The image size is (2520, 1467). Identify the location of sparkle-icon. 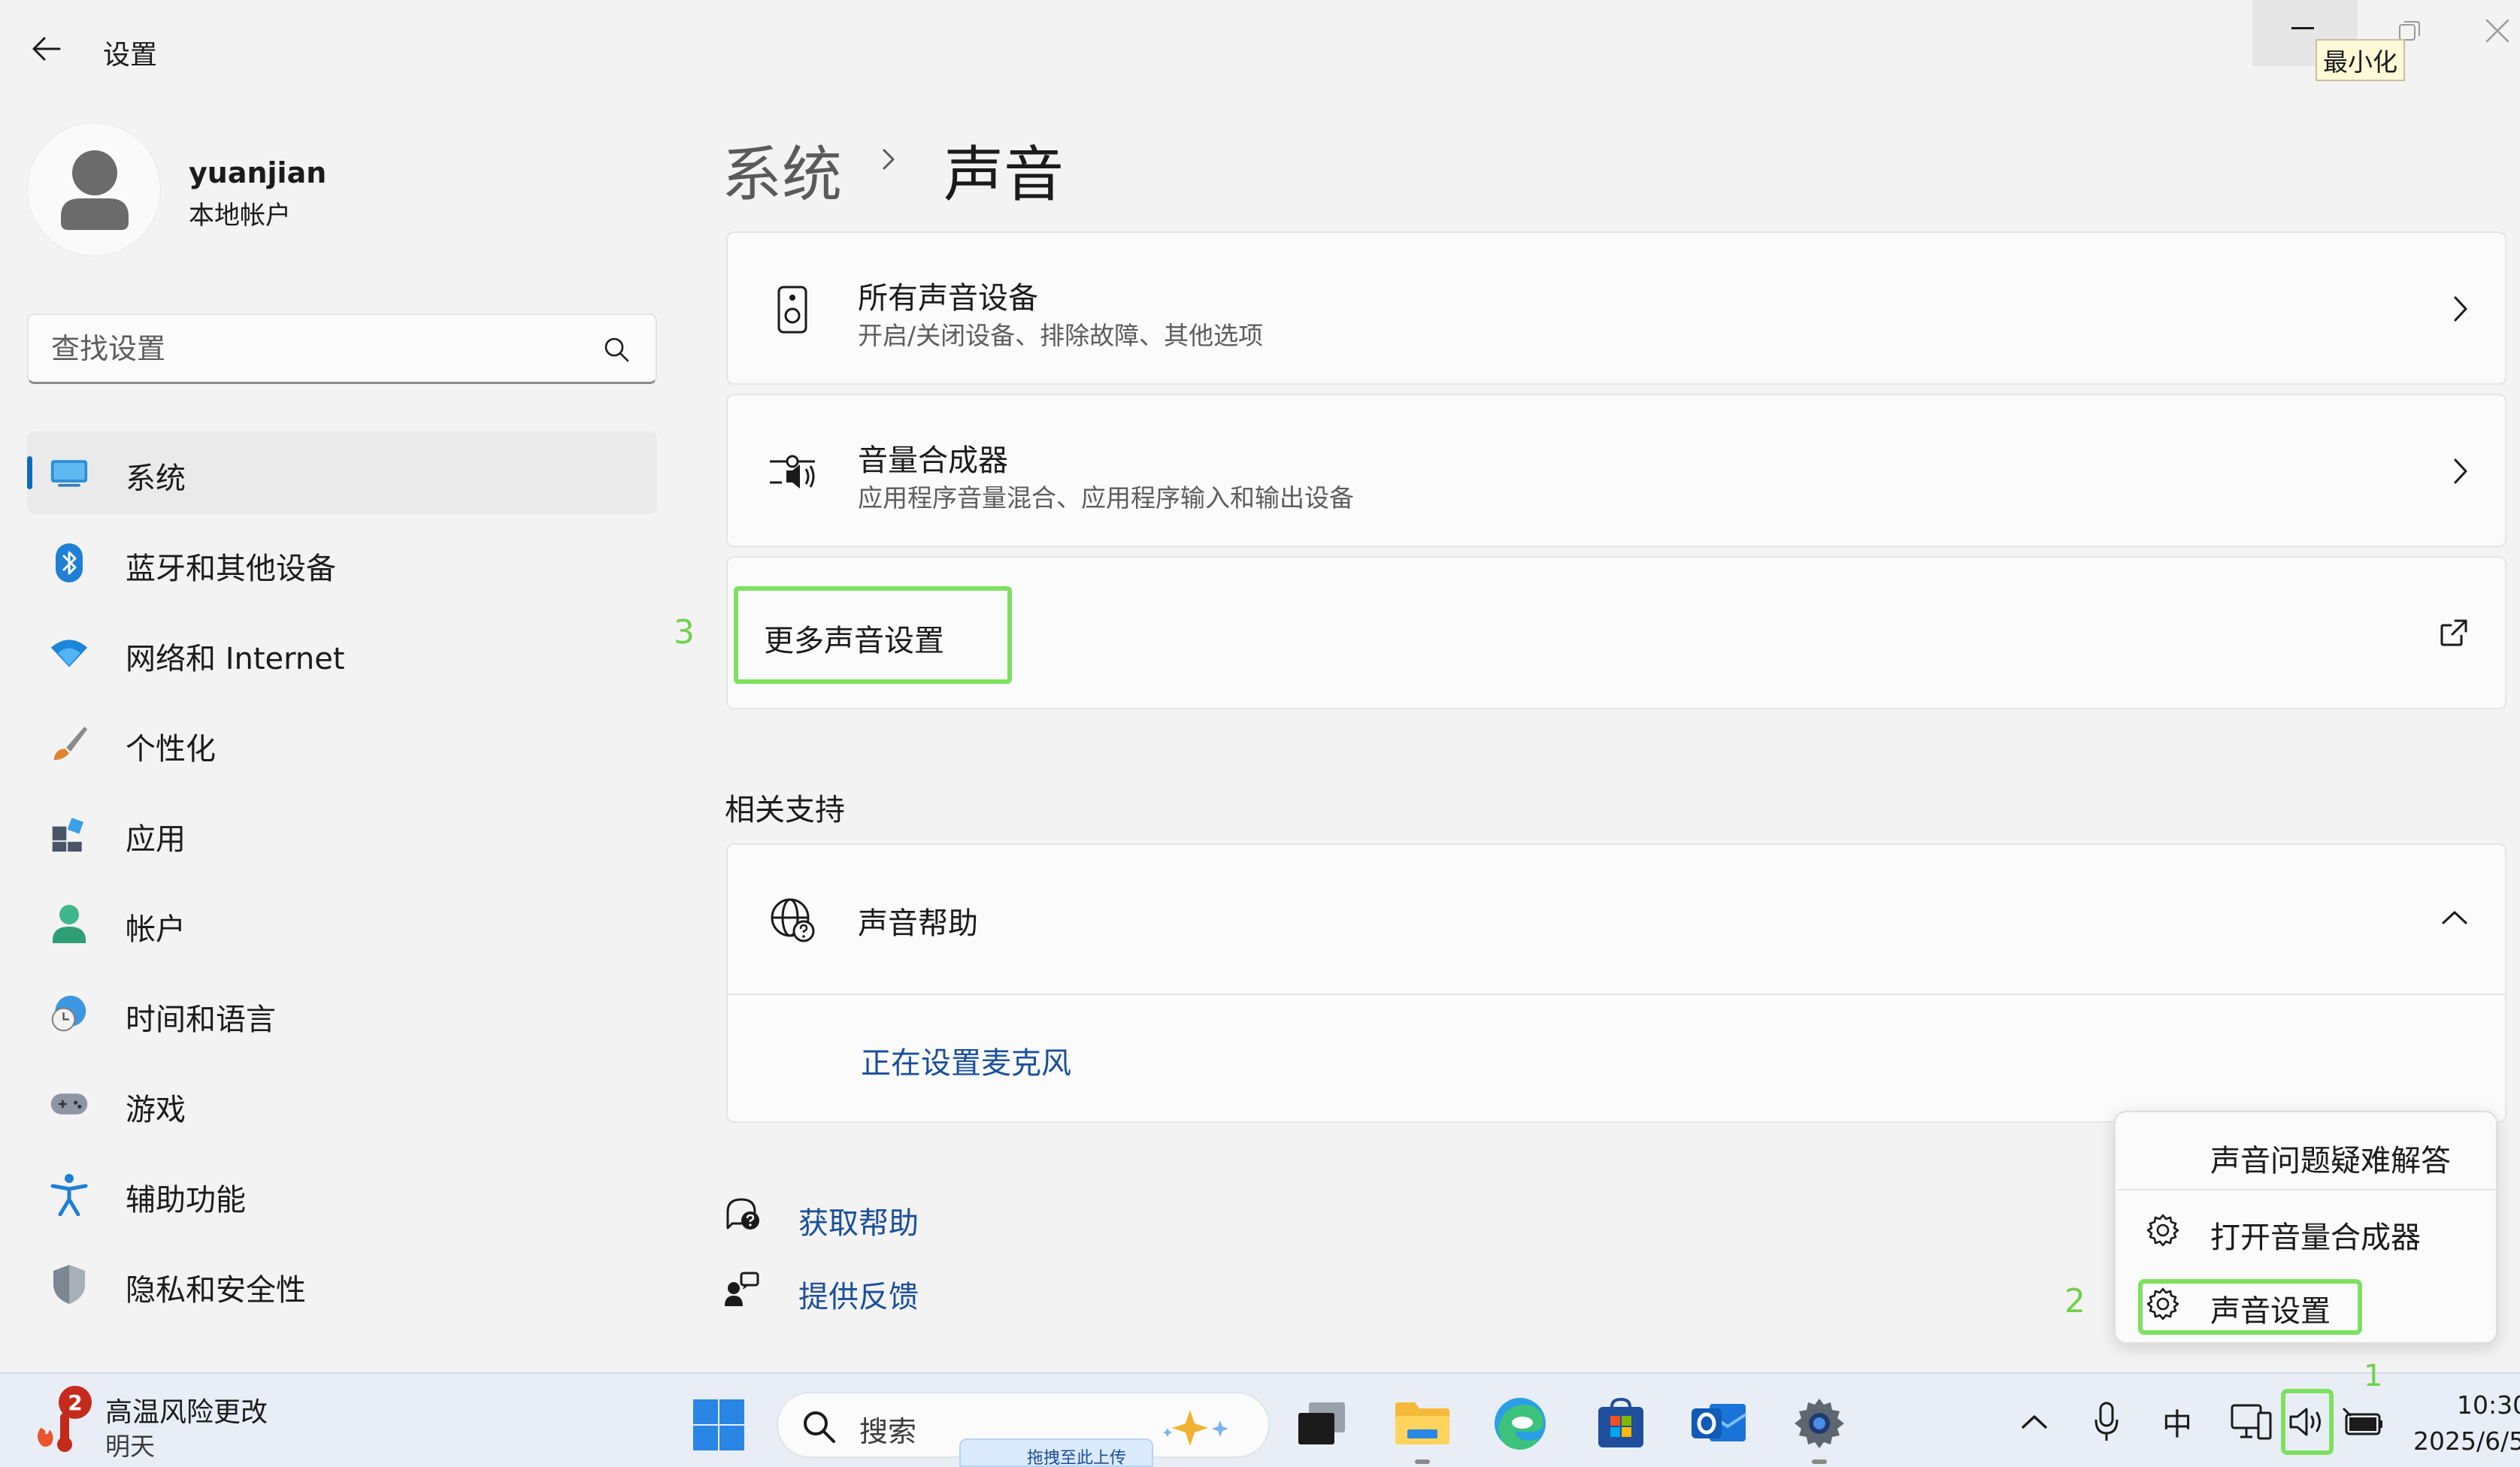
(1201, 1426).